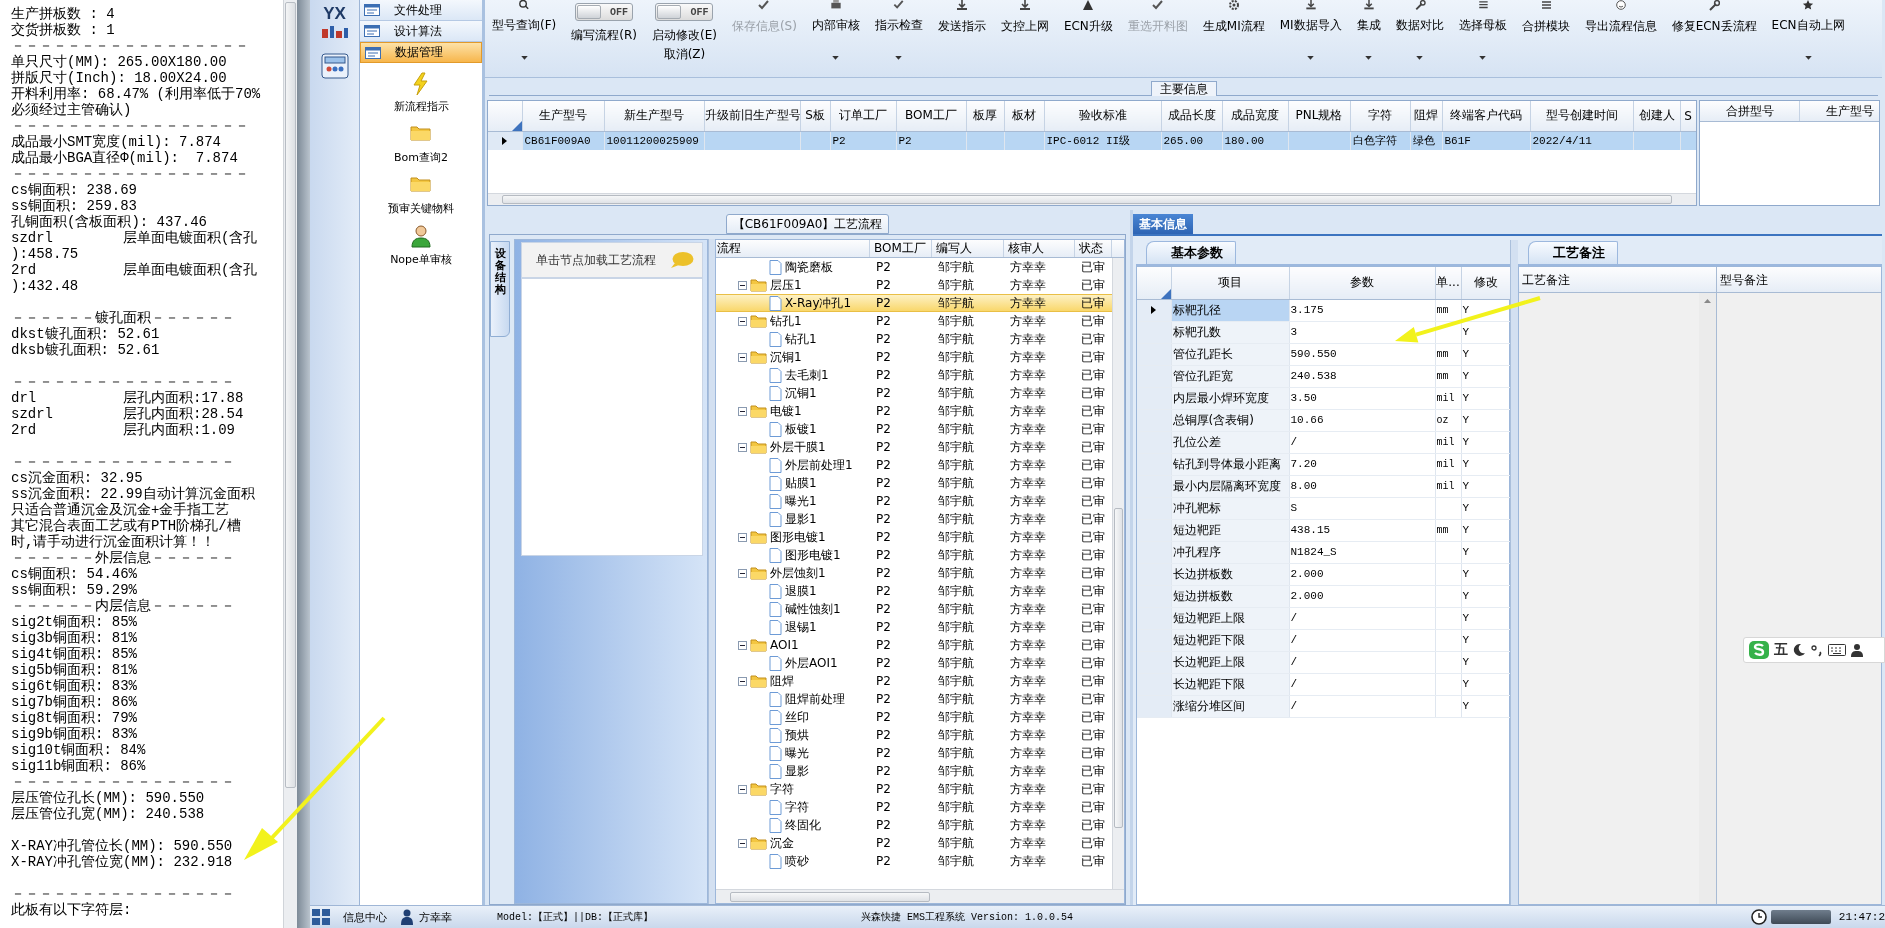 The width and height of the screenshot is (1885, 928). Describe the element at coordinates (1799, 279) in the screenshot. I see `column-header: 型号备注` at that location.